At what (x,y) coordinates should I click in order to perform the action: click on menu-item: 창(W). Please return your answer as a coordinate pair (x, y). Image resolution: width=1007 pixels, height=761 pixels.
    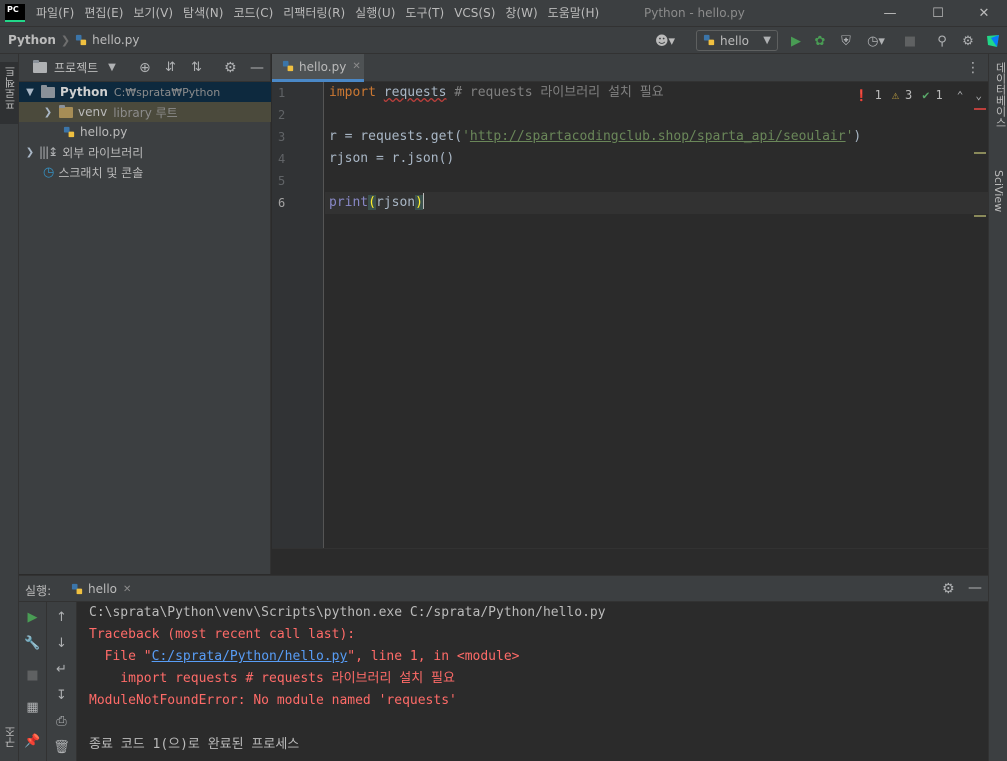
    Looking at the image, I should click on (521, 13).